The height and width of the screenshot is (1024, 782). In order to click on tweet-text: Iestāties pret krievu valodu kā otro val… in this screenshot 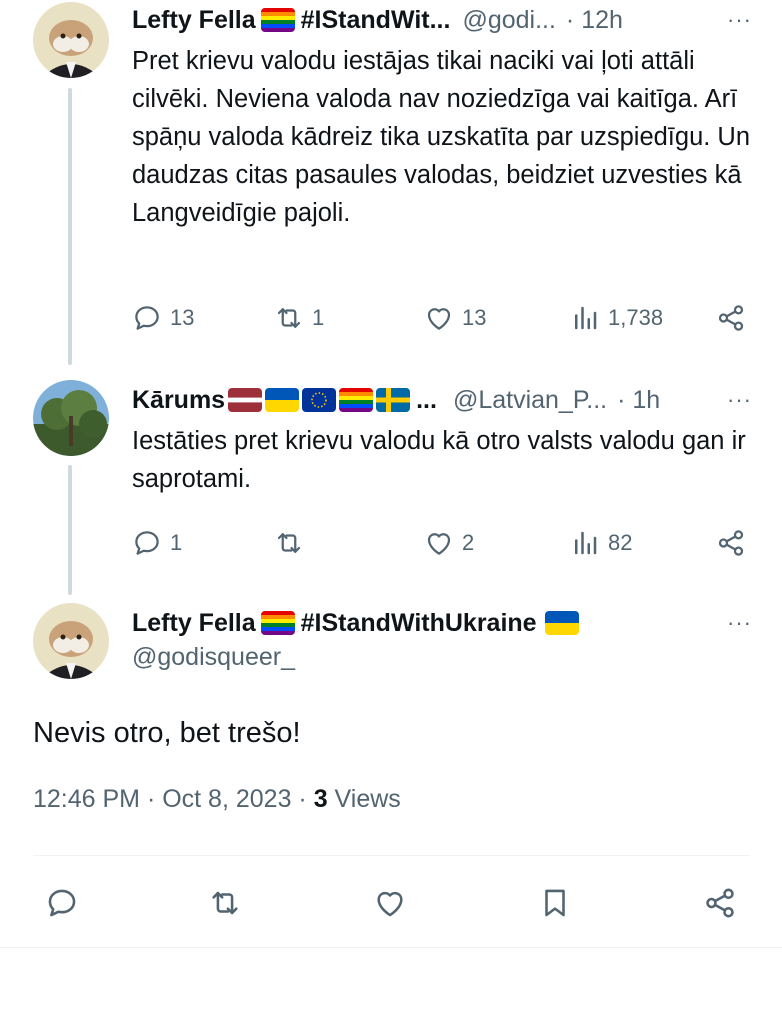, I will do `click(439, 460)`.